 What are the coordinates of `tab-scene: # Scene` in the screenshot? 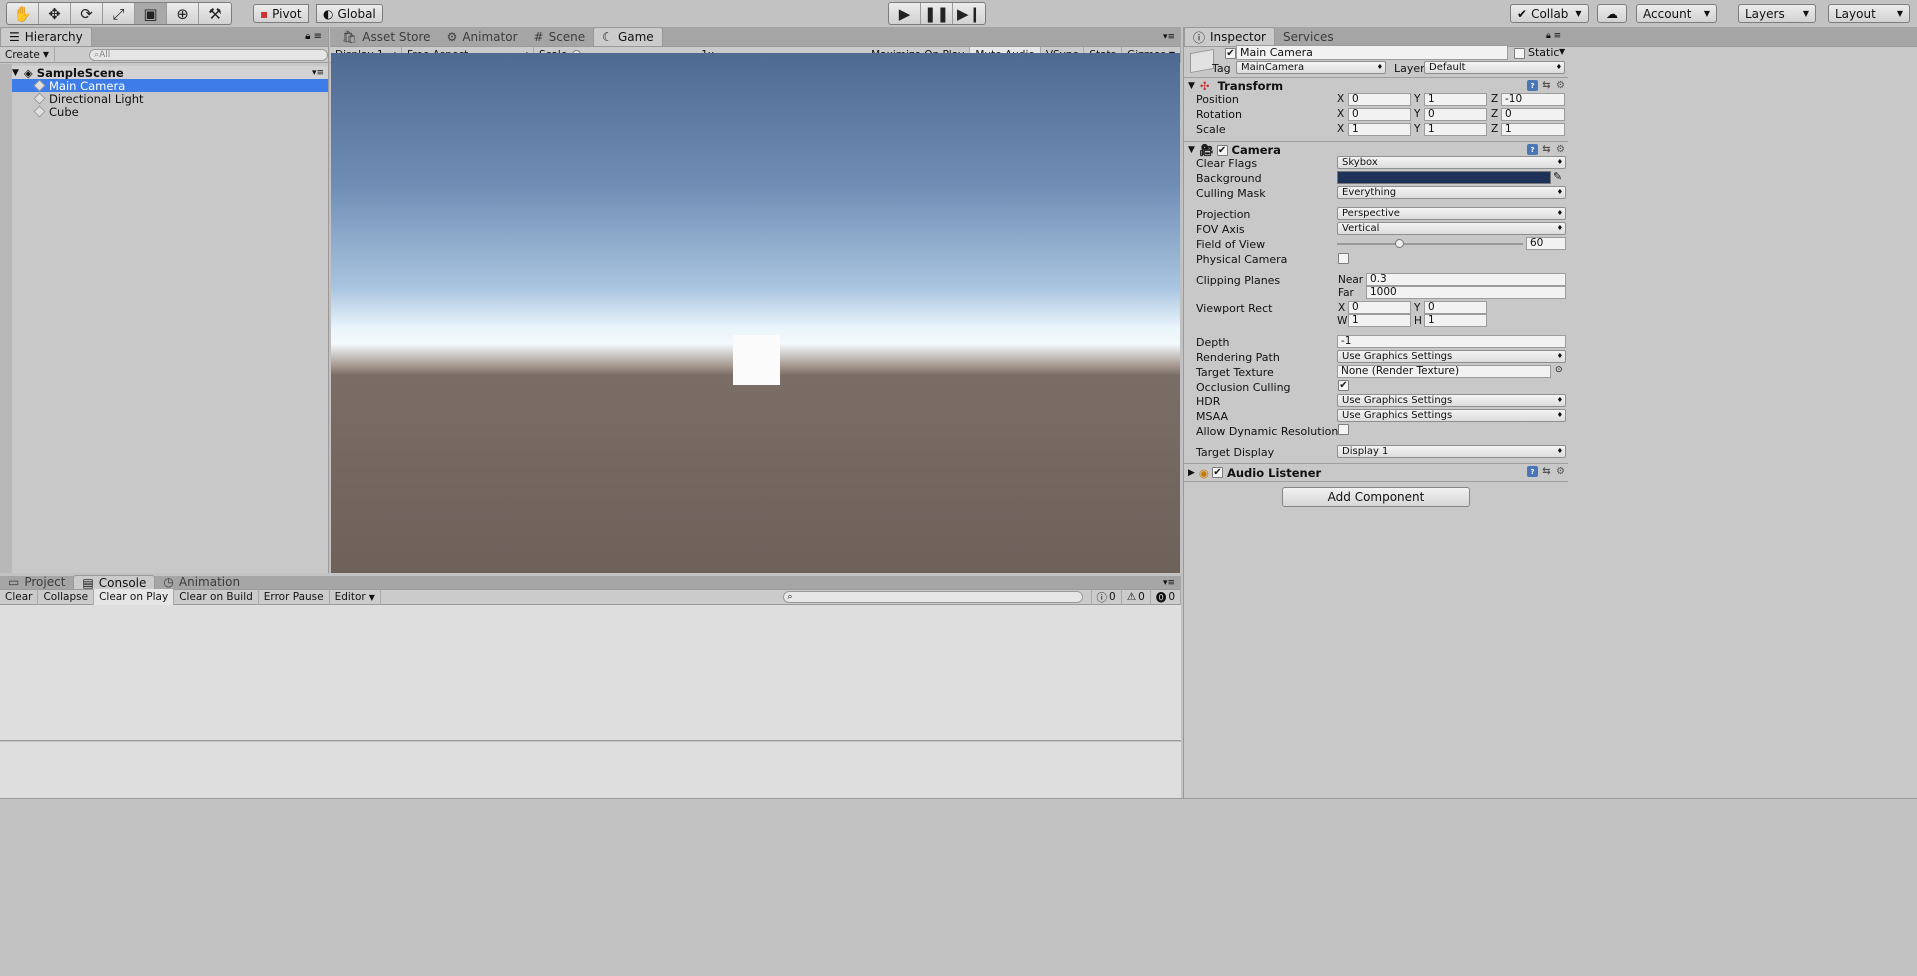 It's located at (560, 36).